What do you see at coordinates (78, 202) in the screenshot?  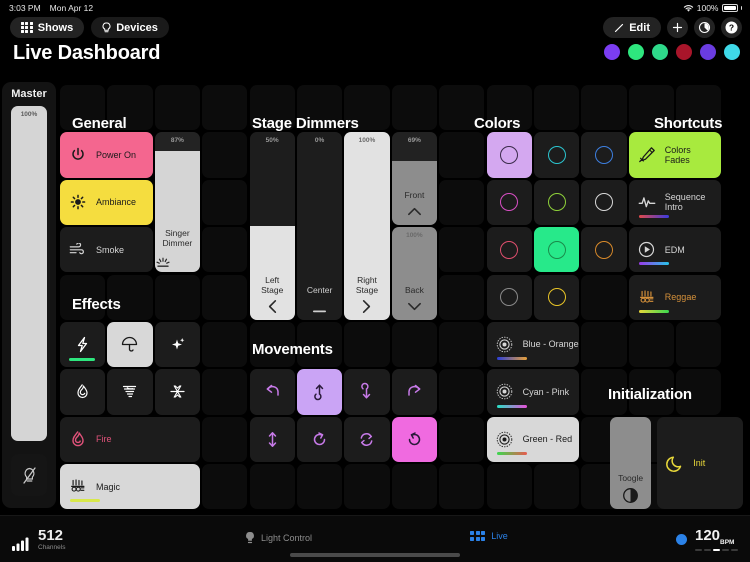 I see `sun-icon` at bounding box center [78, 202].